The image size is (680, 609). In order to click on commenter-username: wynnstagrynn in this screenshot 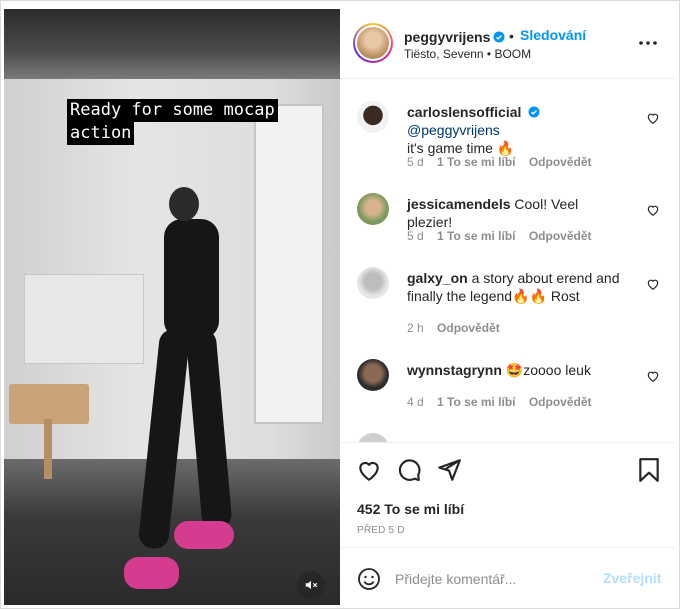, I will do `click(454, 370)`.